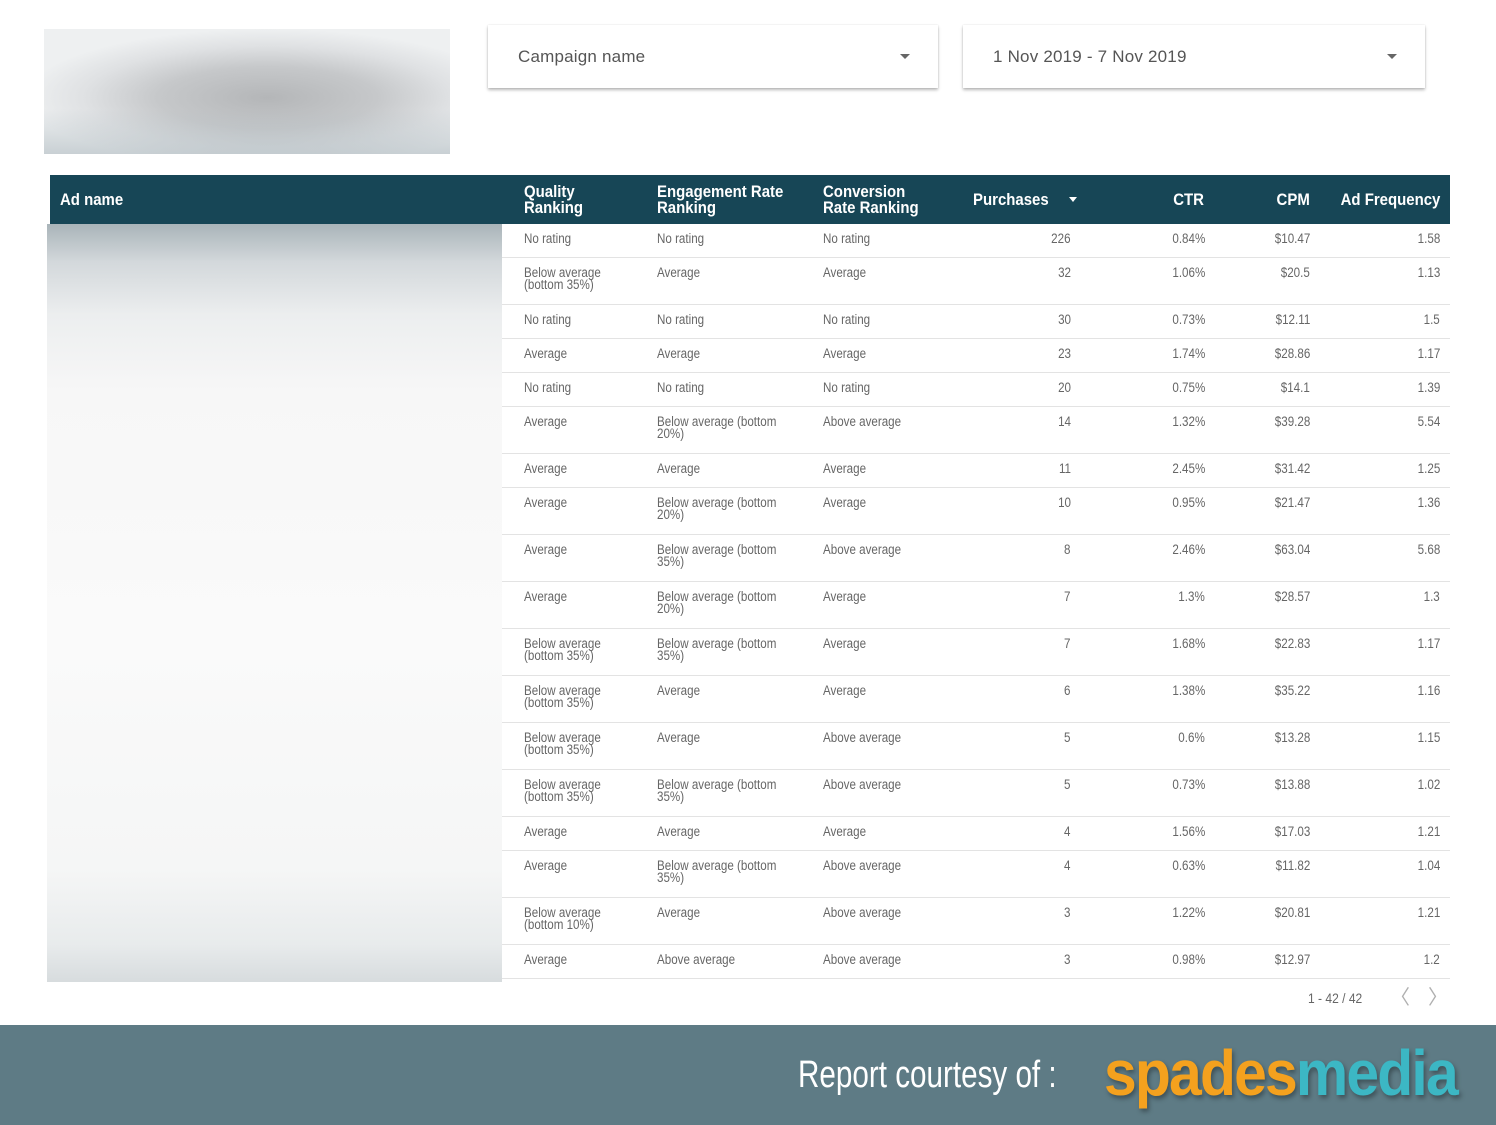 The width and height of the screenshot is (1496, 1125). I want to click on ad-frequency-cell: 1.3, so click(1431, 596).